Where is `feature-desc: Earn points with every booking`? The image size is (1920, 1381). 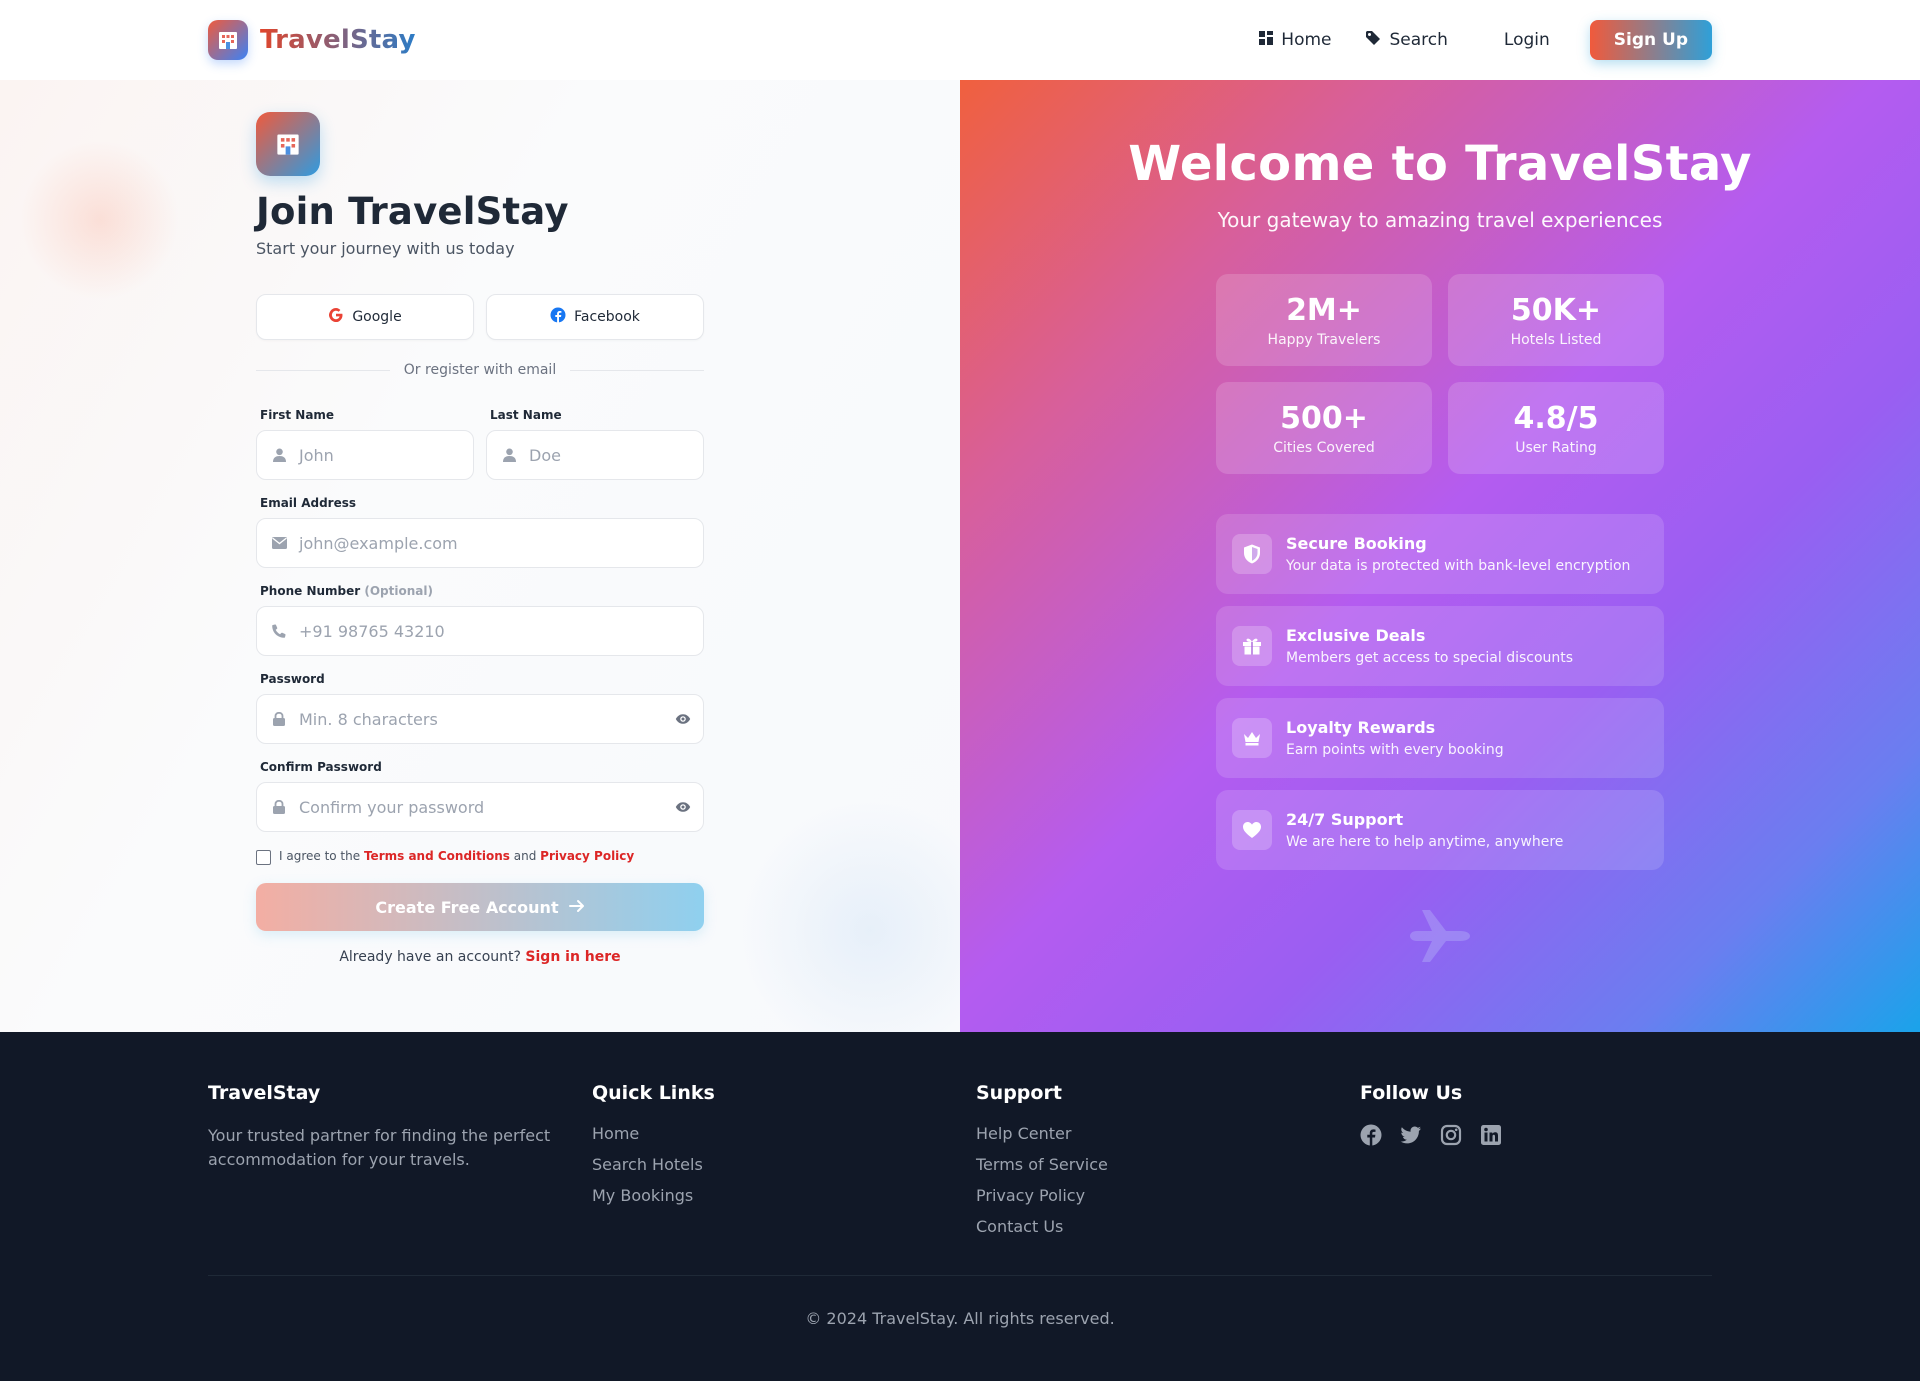 feature-desc: Earn points with every booking is located at coordinates (1395, 750).